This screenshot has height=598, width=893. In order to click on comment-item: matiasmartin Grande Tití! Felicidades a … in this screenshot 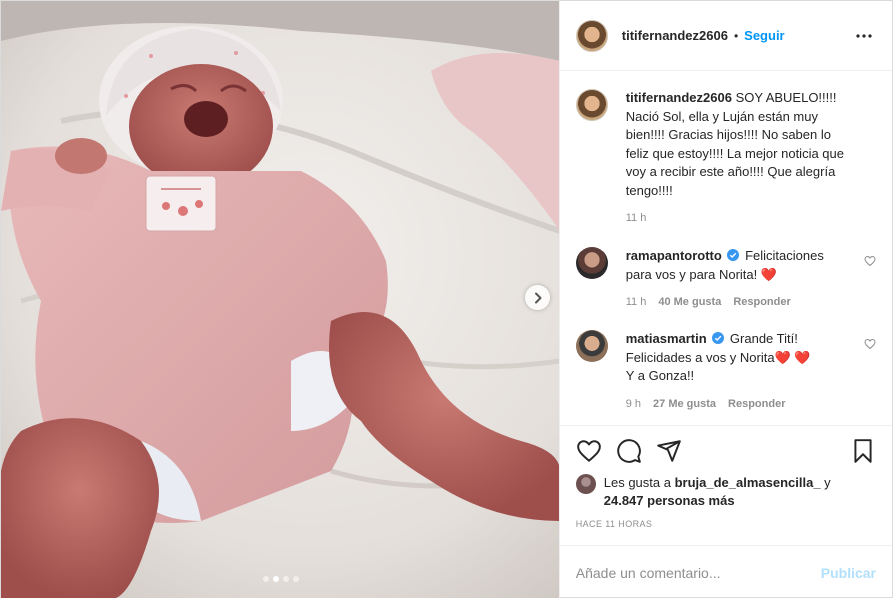, I will do `click(725, 370)`.